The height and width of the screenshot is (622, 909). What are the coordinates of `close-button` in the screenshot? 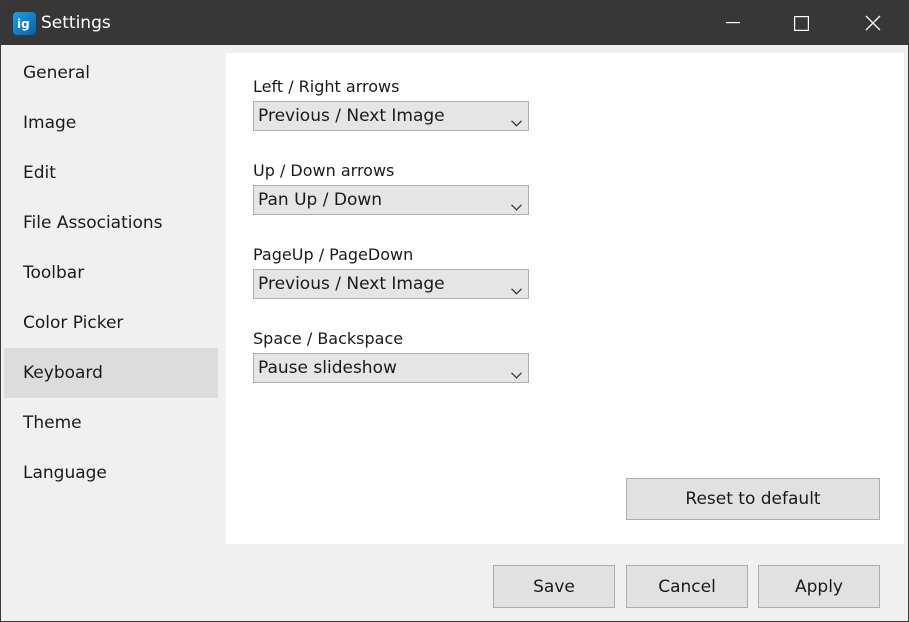 It's located at (873, 23).